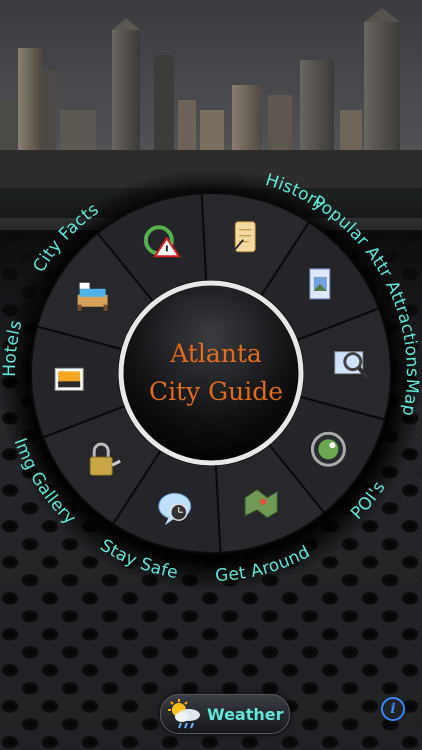 The image size is (422, 750). Describe the element at coordinates (351, 365) in the screenshot. I see `magnifier-image-icon` at that location.